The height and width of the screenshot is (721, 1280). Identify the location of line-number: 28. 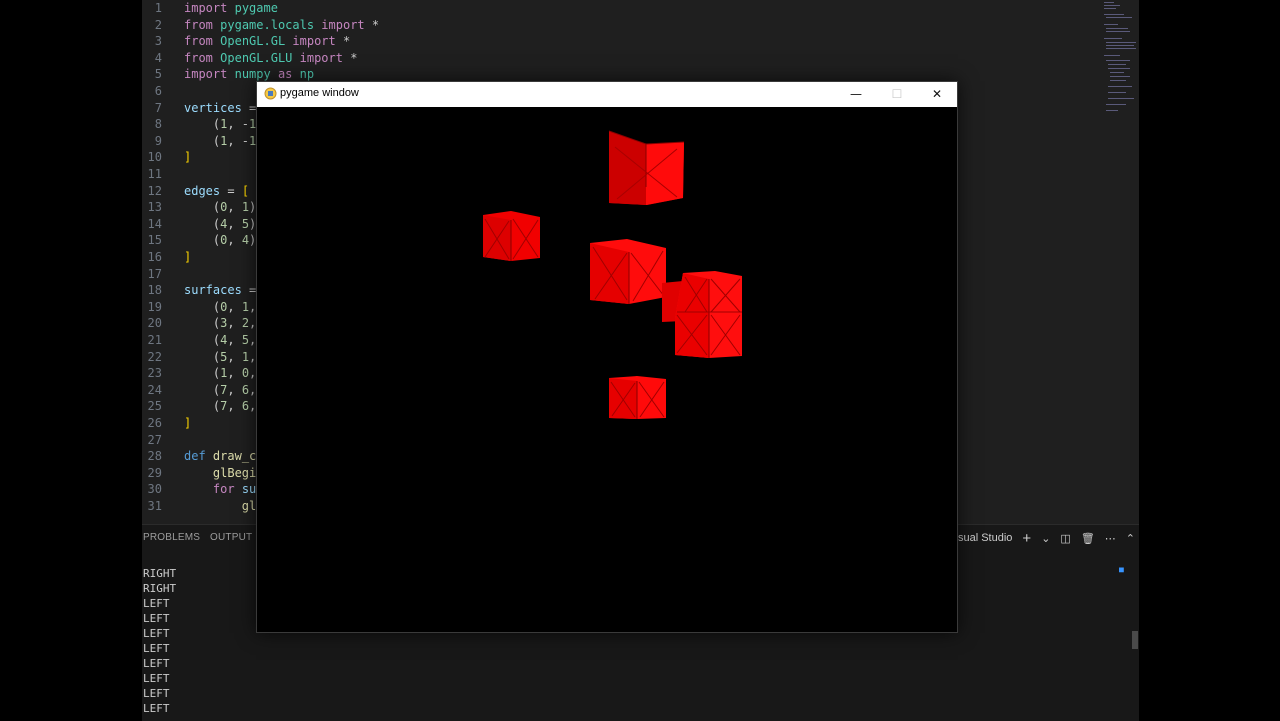
(154, 456).